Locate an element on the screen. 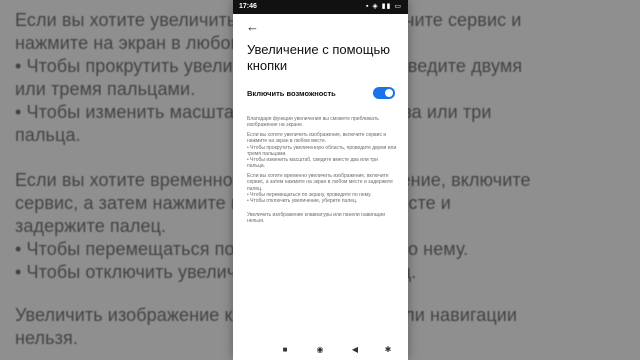 The height and width of the screenshot is (360, 640). enable-feature-label: Включить возможность is located at coordinates (291, 93).